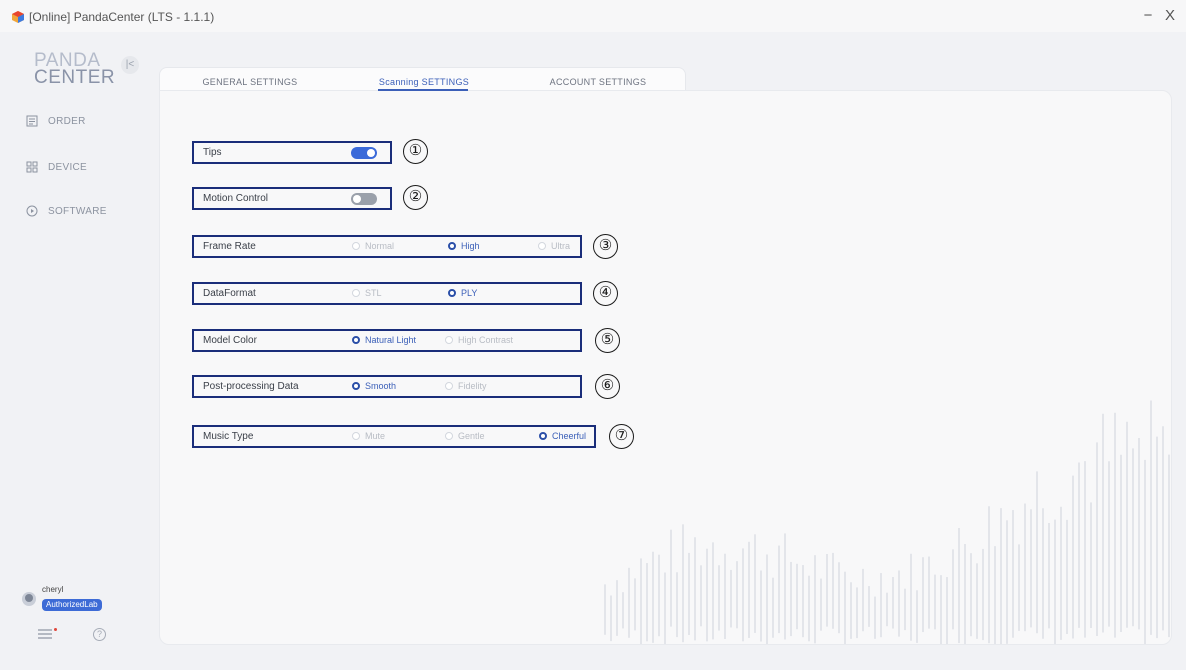 The height and width of the screenshot is (670, 1186). I want to click on tips-label: Tips, so click(212, 152).